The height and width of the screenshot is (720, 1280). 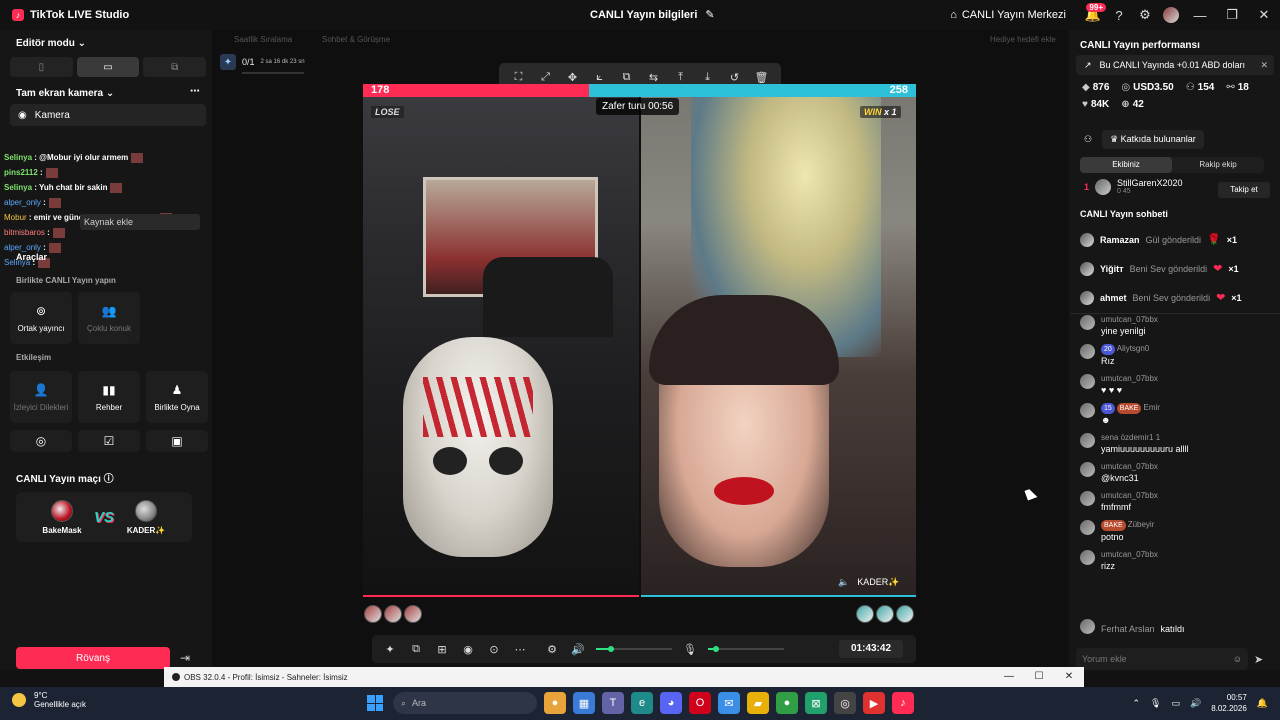 I want to click on emoji-icon: ☺, so click(x=1237, y=659).